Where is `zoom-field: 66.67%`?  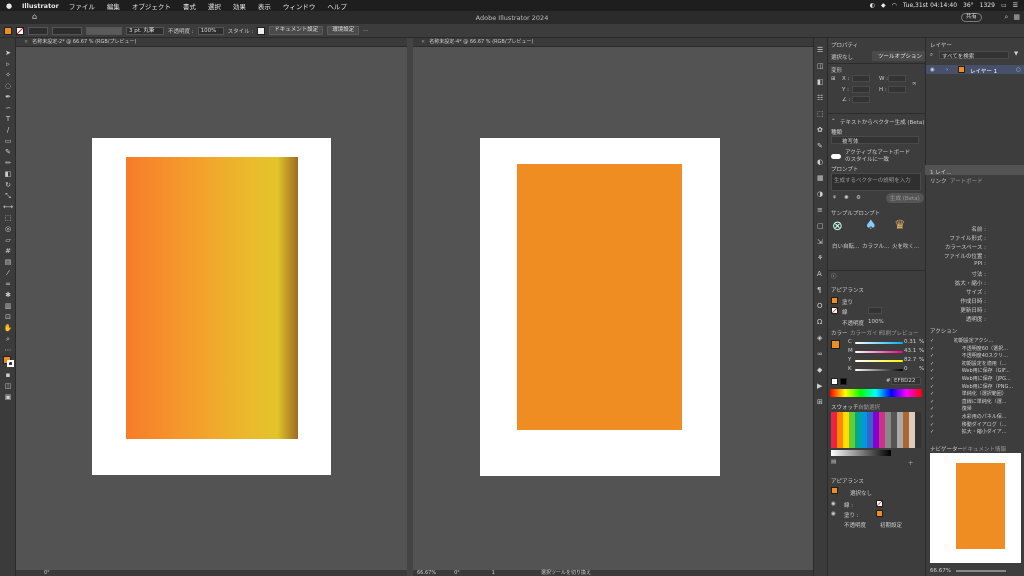 zoom-field: 66.67% is located at coordinates (426, 573).